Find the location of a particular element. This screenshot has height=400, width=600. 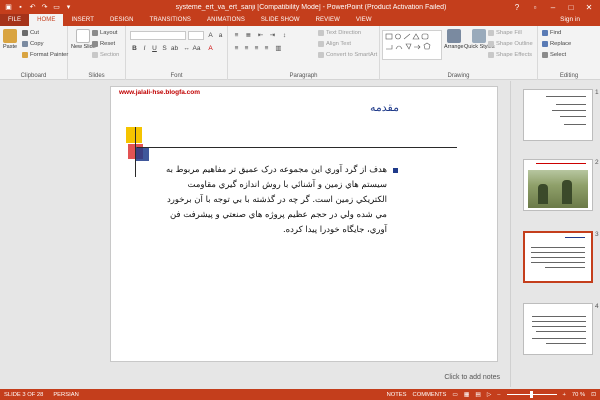

italic-icon: I is located at coordinates (144, 48).